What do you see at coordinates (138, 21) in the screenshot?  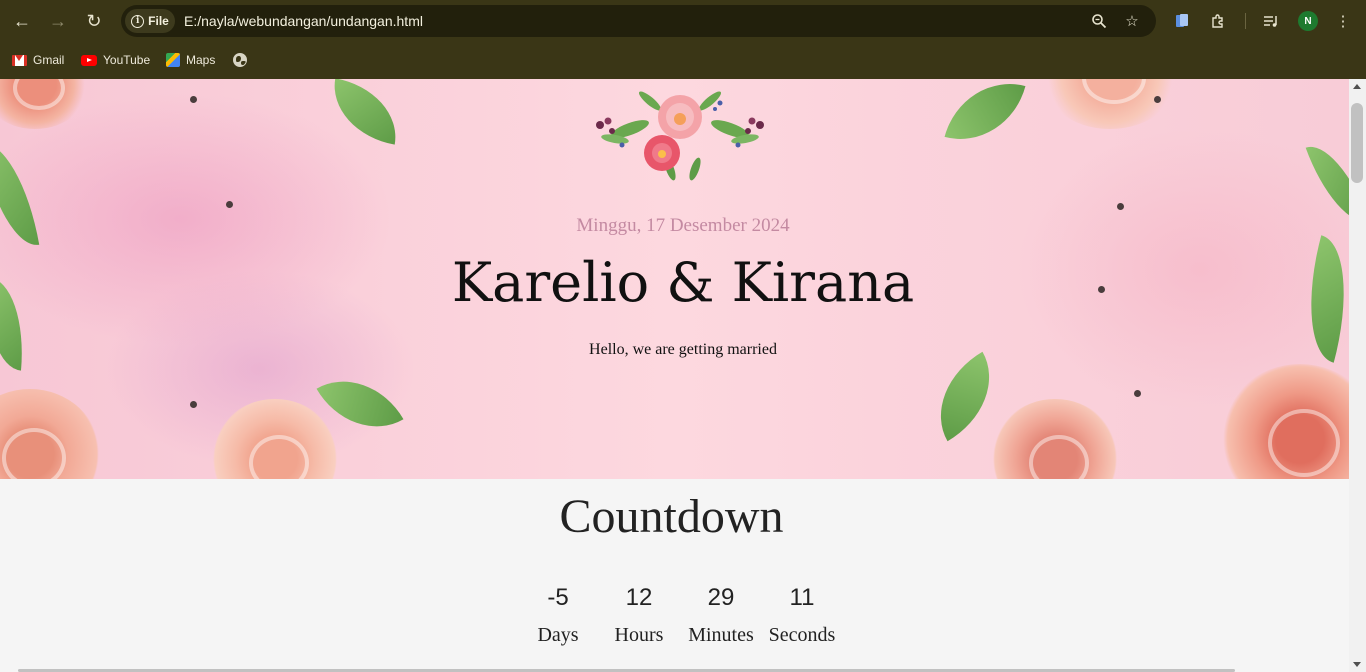 I see `info-icon: i` at bounding box center [138, 21].